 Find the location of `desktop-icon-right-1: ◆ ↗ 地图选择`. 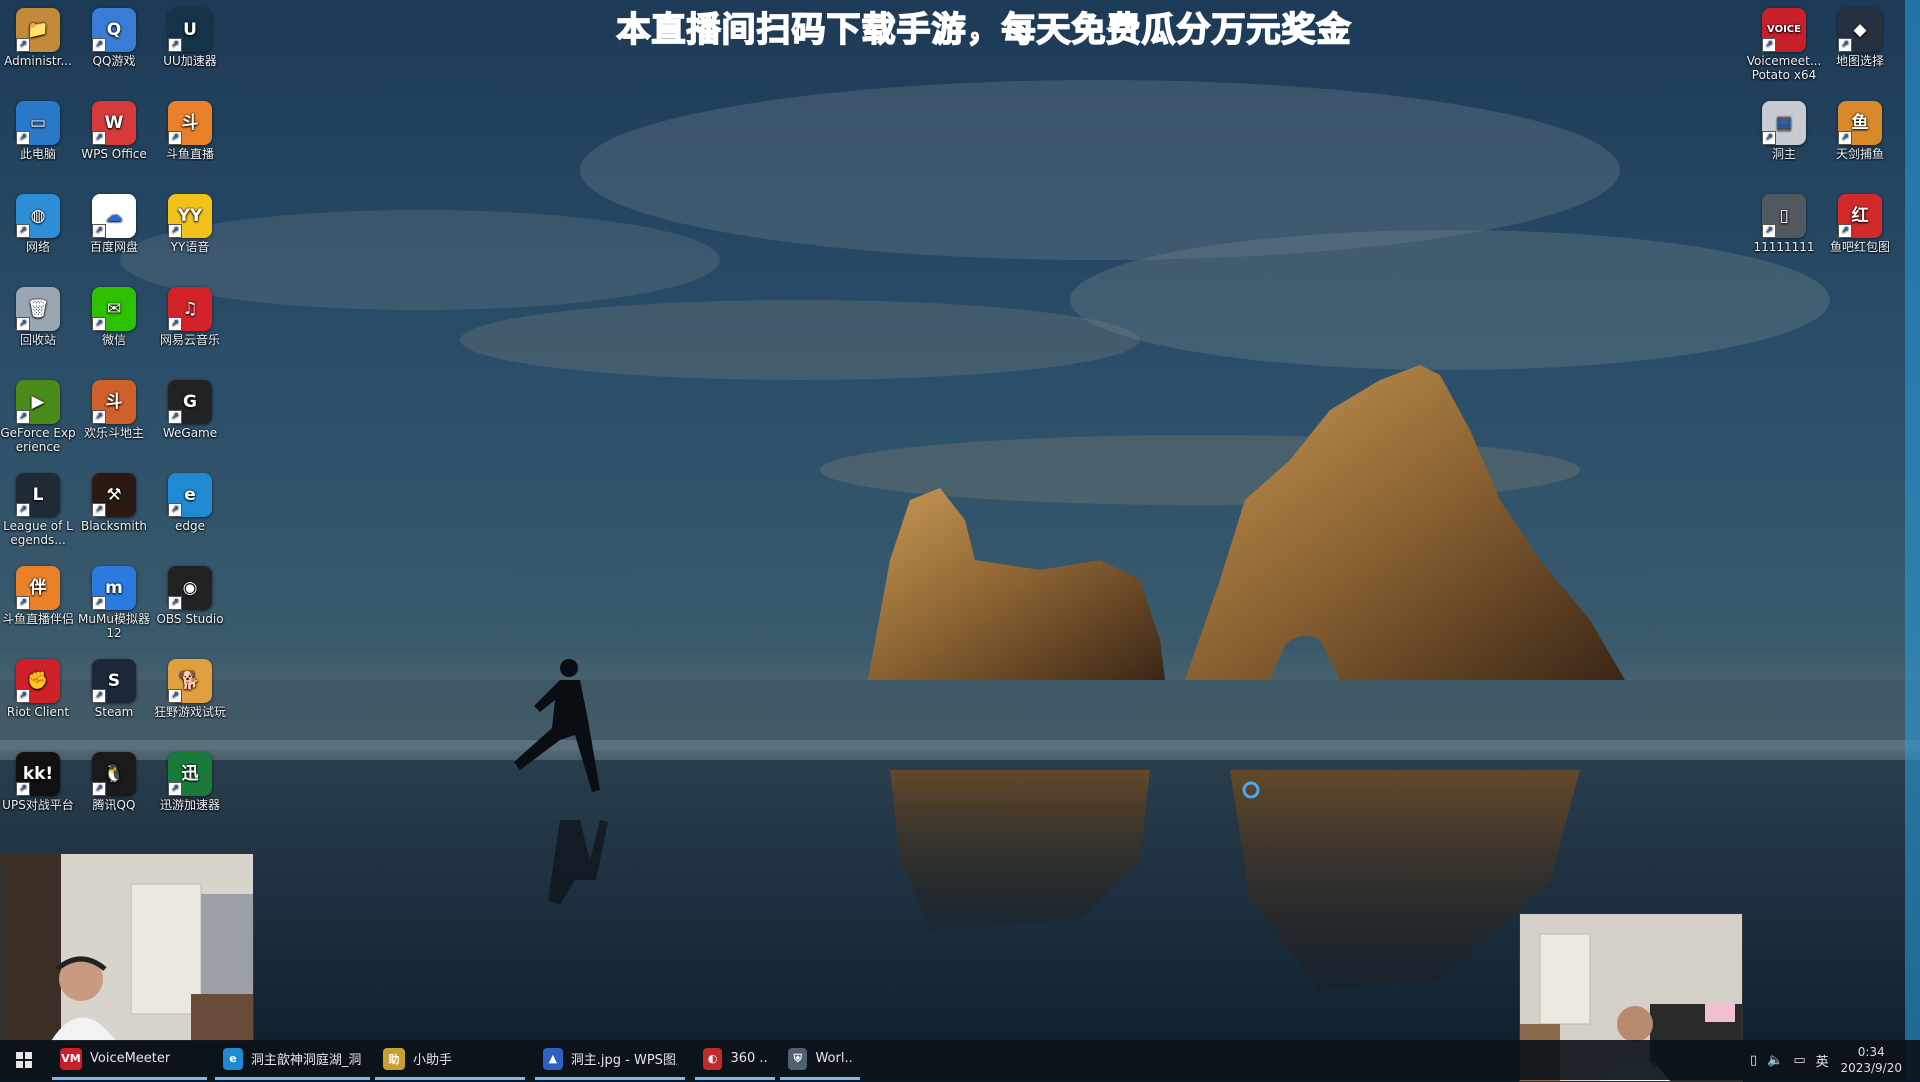

desktop-icon-right-1: ◆ ↗ 地图选择 is located at coordinates (1860, 36).